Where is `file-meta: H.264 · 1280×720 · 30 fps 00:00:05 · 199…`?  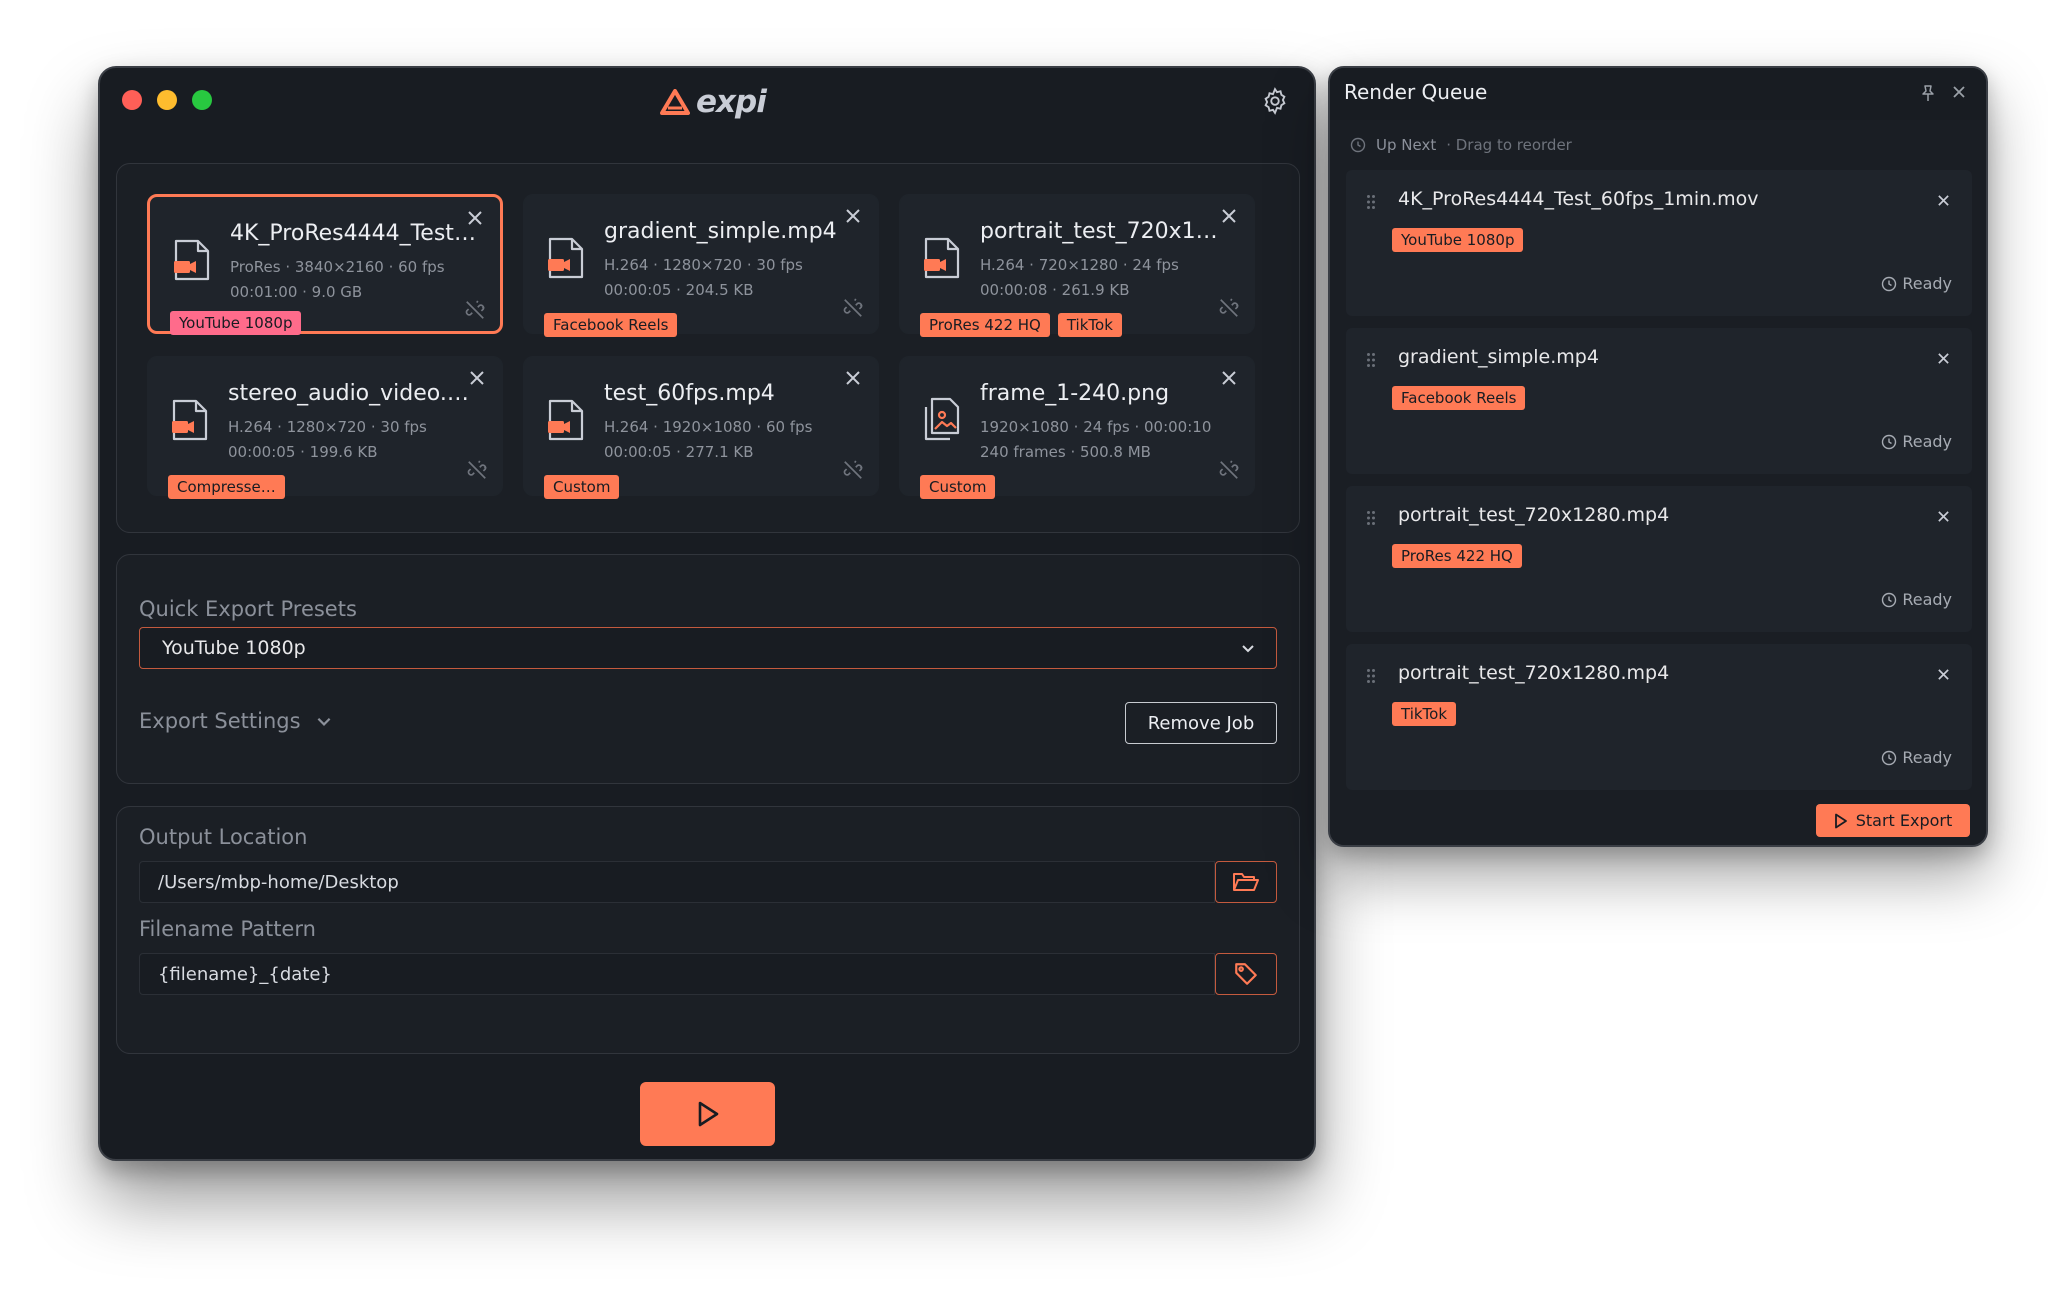
file-meta: H.264 · 1280×720 · 30 fps 00:00:05 · 199… is located at coordinates (358, 440).